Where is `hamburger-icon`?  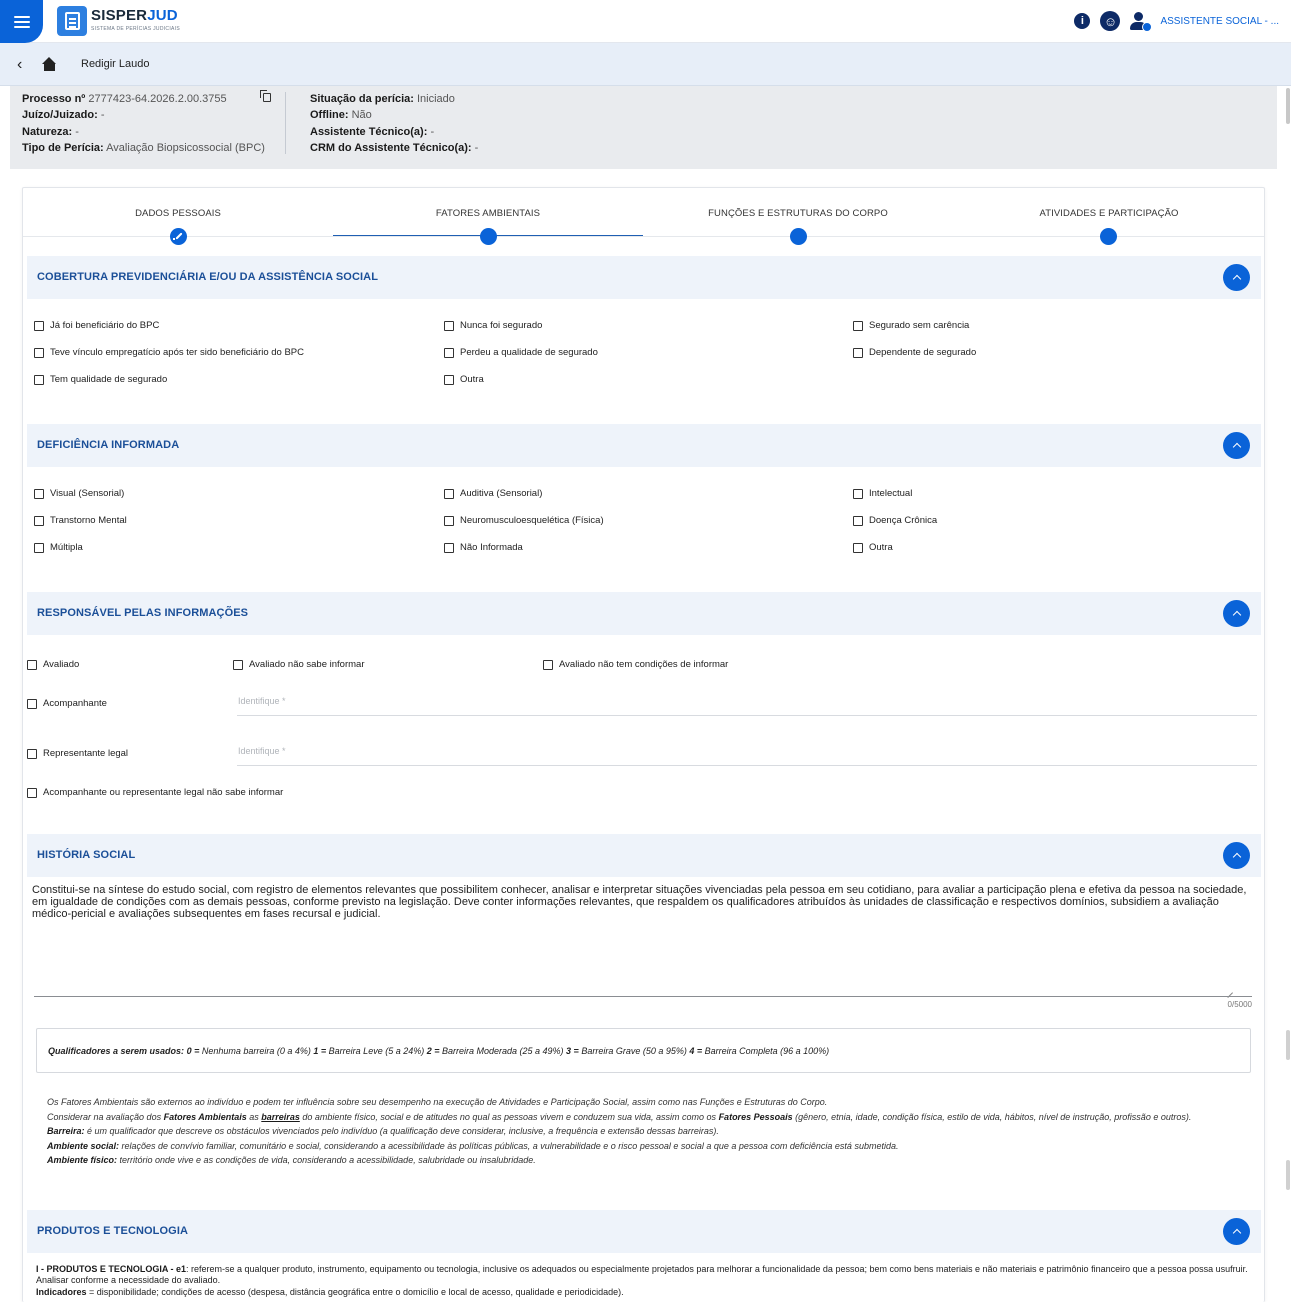
hamburger-icon is located at coordinates (21, 21).